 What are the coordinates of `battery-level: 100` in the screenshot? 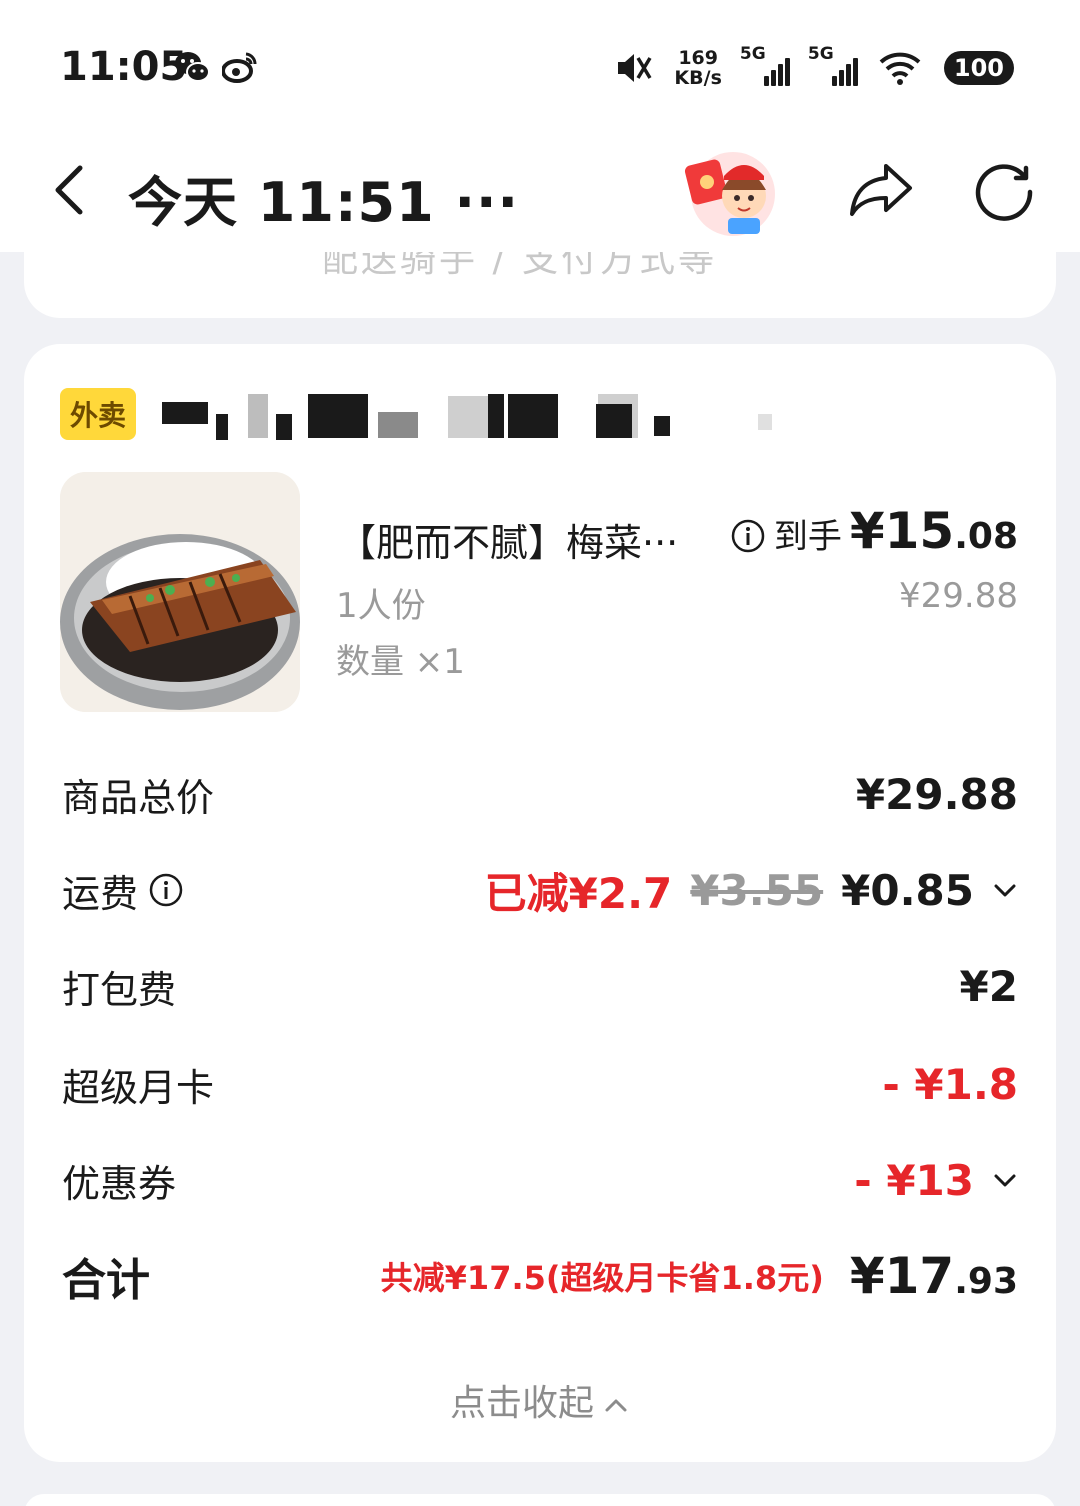 It's located at (978, 68).